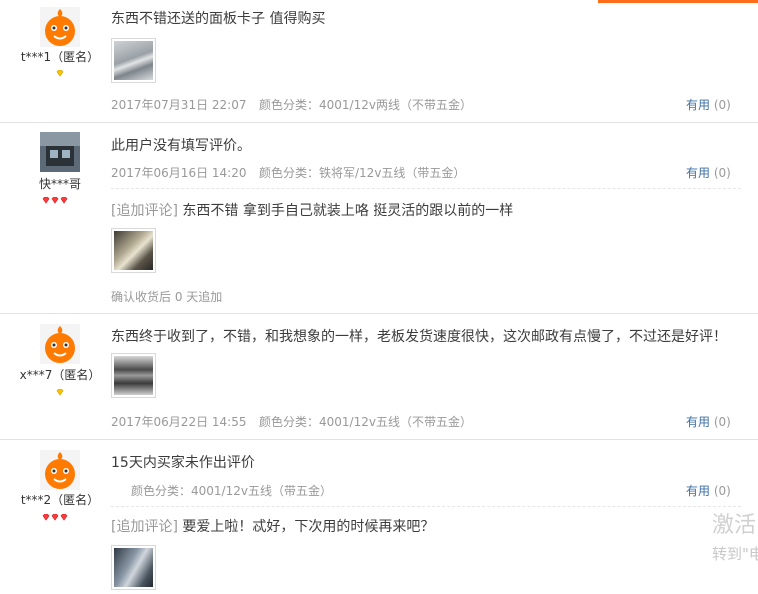  Describe the element at coordinates (59, 184) in the screenshot. I see `user-nickname: 快***哥` at that location.